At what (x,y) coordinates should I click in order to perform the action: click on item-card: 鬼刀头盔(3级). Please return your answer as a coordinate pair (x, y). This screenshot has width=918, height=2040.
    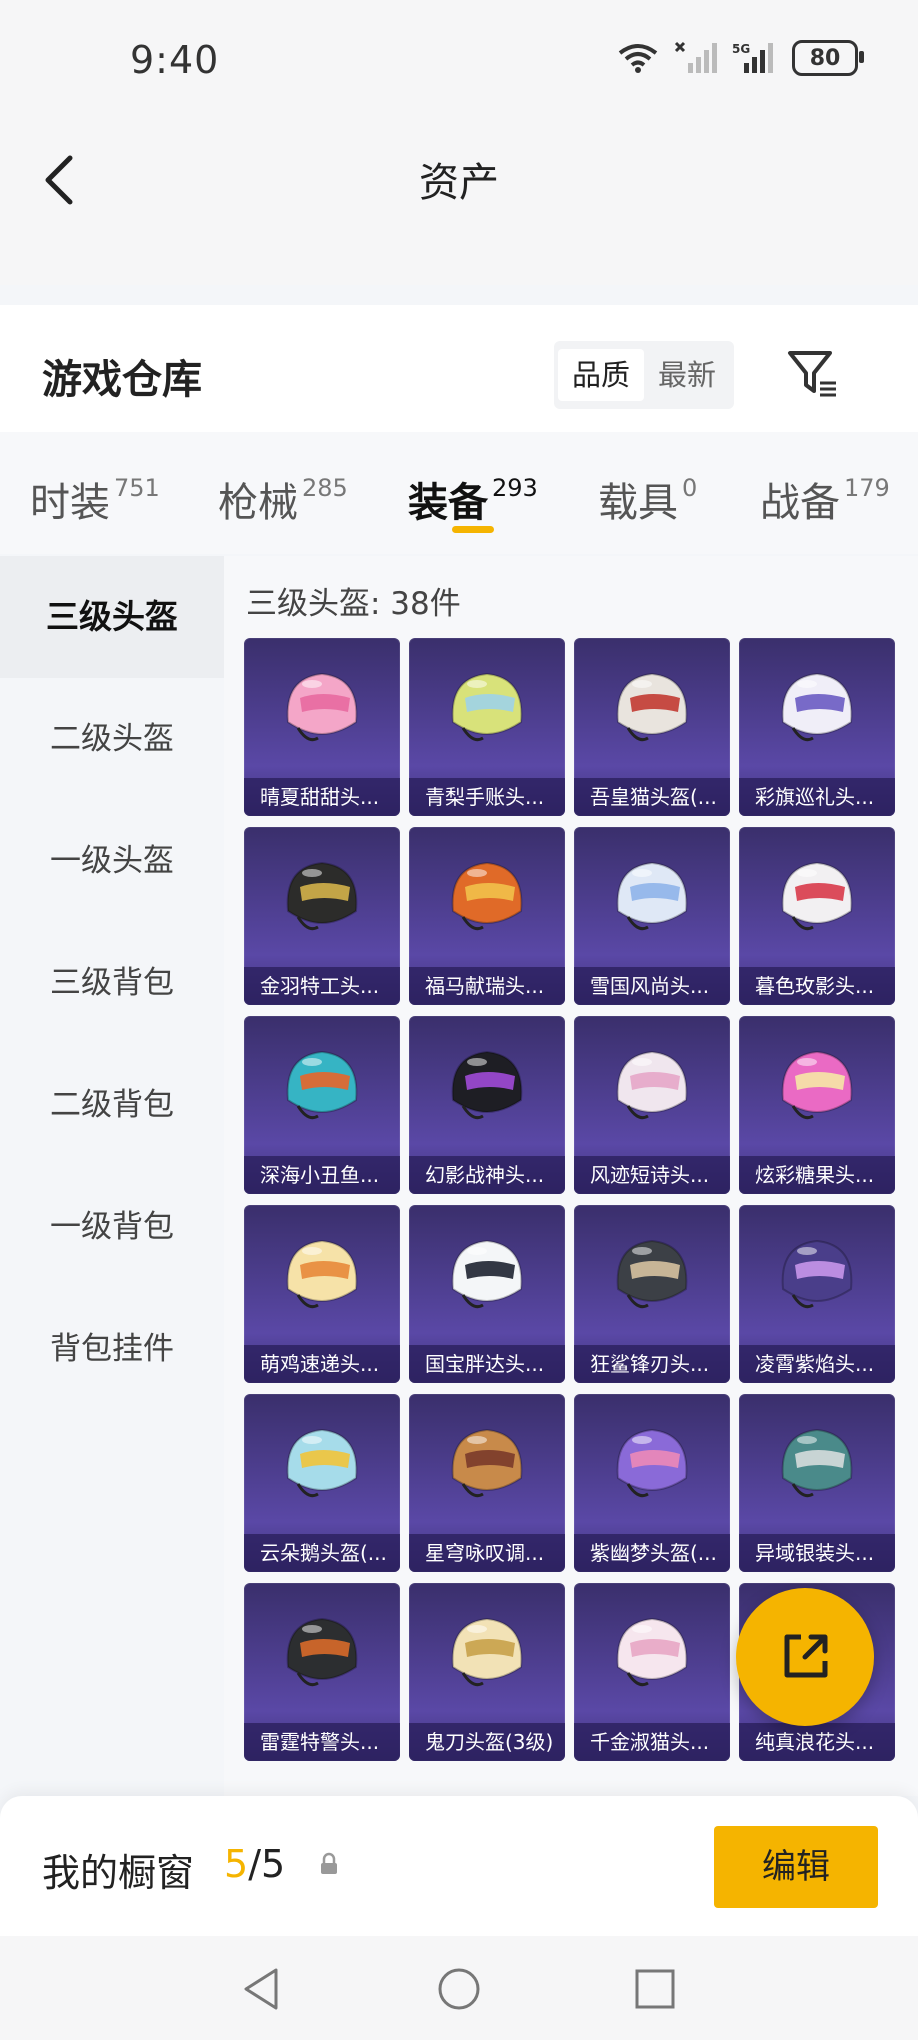
    Looking at the image, I should click on (487, 1672).